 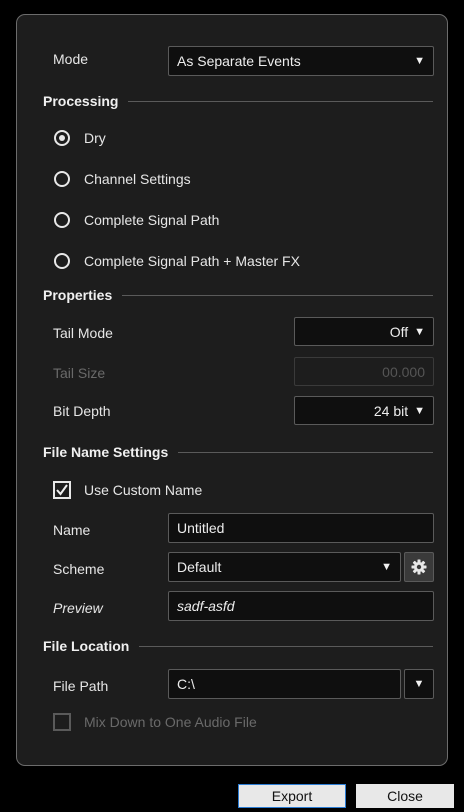 What do you see at coordinates (399, 331) in the screenshot?
I see `tail-mode-value: Off` at bounding box center [399, 331].